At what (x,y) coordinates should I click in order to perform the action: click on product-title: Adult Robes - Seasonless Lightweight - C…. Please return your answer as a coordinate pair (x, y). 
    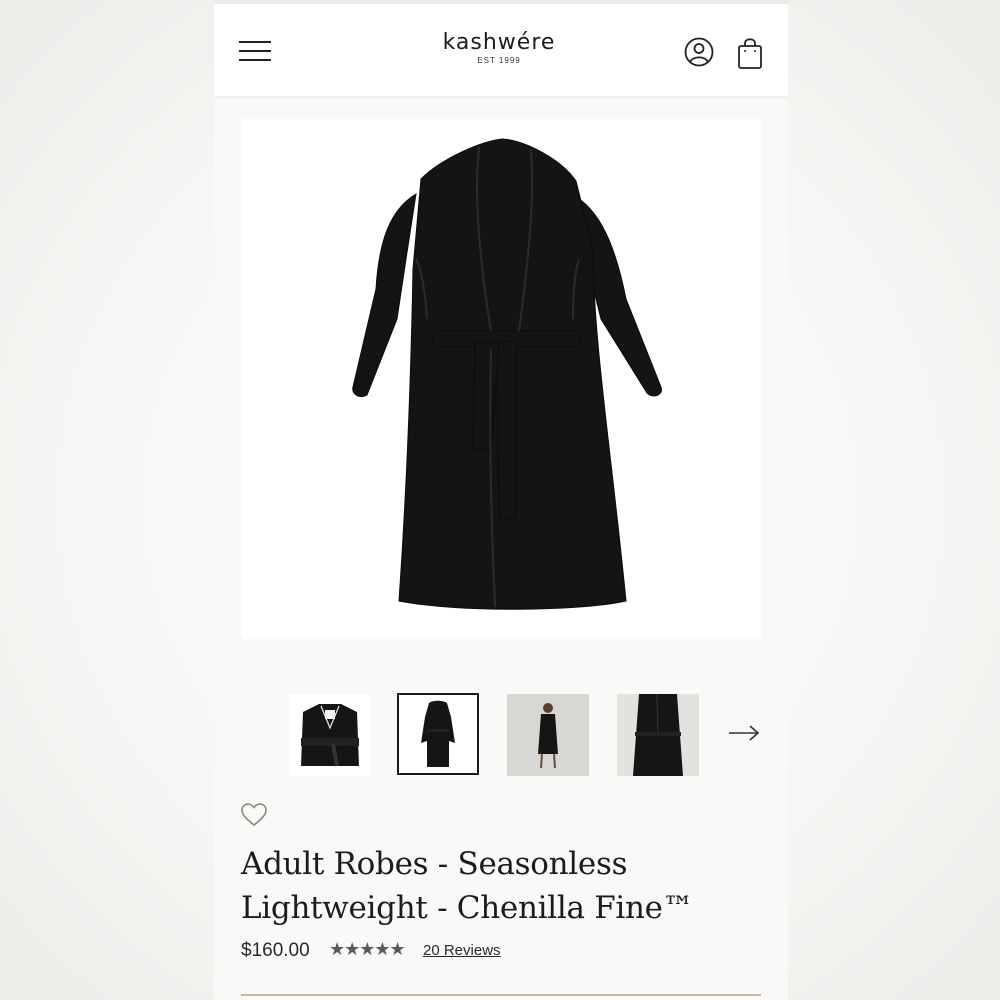
    Looking at the image, I should click on (501, 886).